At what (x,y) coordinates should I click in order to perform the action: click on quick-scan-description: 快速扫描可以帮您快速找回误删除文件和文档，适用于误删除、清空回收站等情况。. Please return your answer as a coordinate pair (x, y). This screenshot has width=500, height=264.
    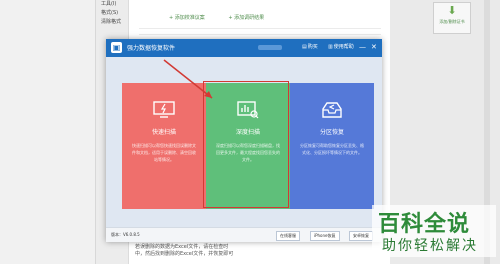
    Looking at the image, I should click on (164, 152).